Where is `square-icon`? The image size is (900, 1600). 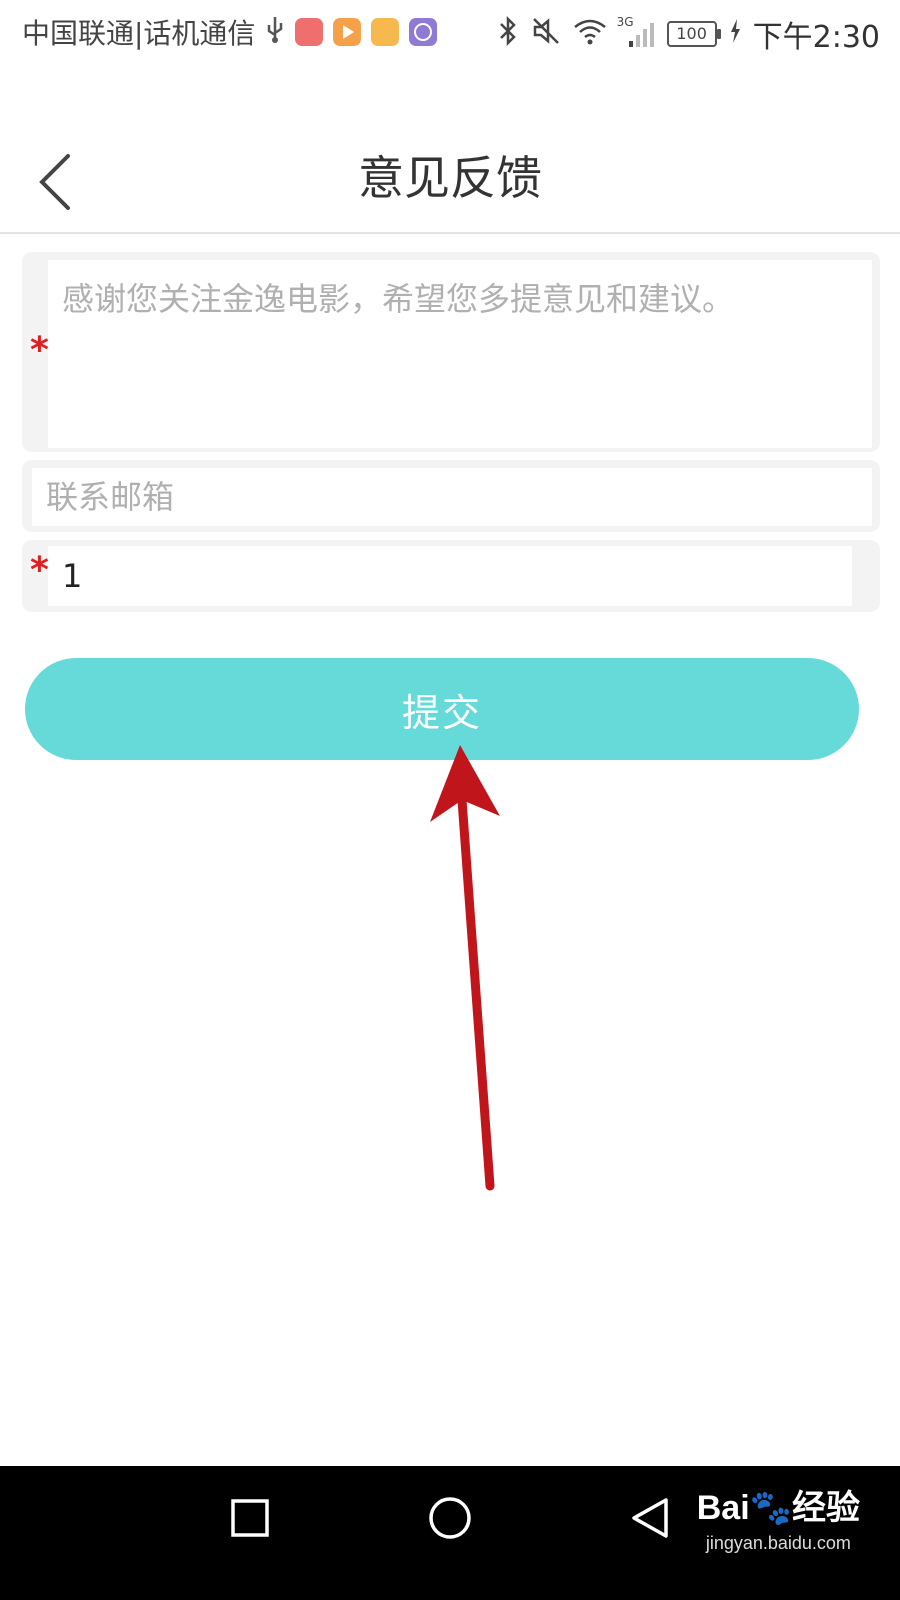
square-icon is located at coordinates (250, 1518).